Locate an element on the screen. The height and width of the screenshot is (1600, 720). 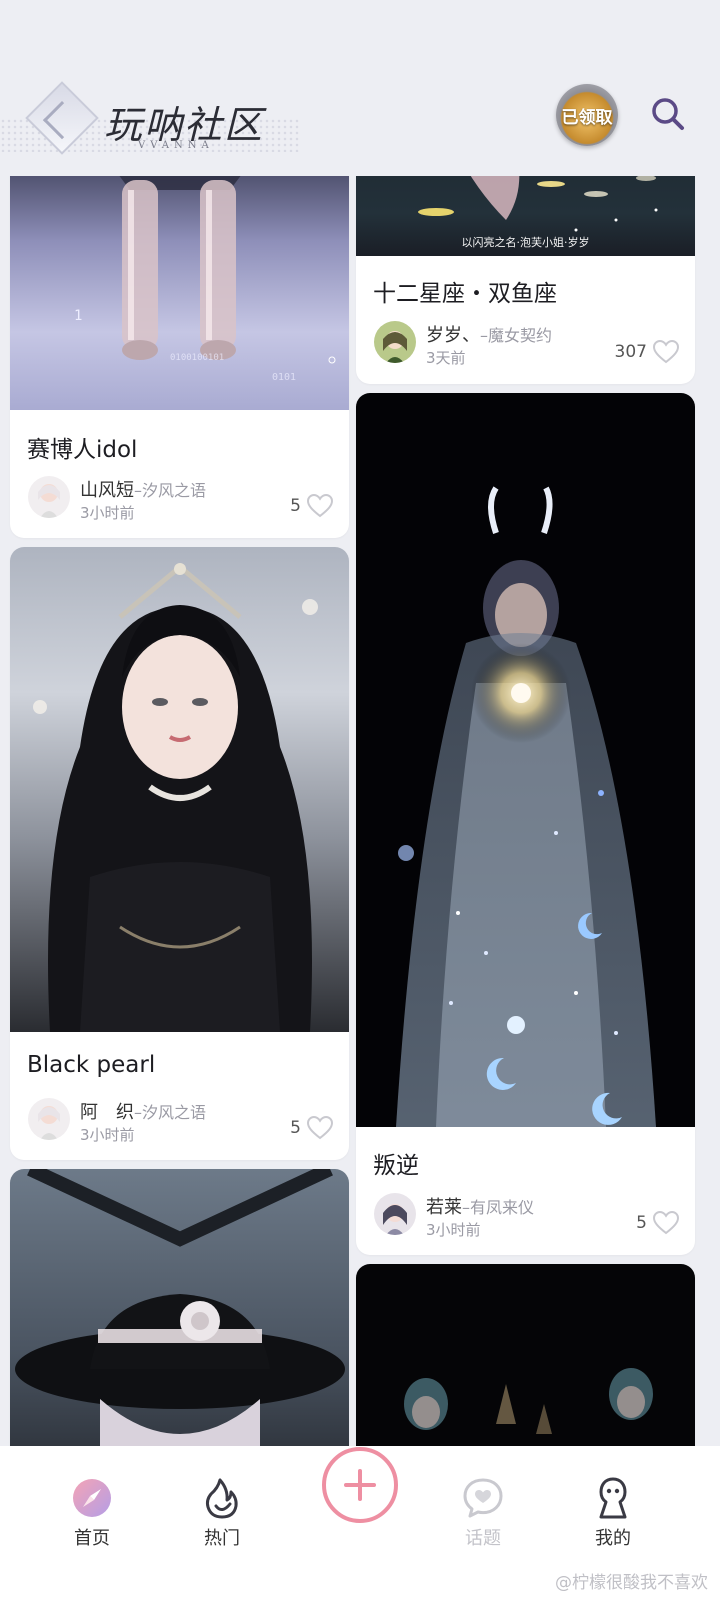
compass-icon is located at coordinates (92, 1498).